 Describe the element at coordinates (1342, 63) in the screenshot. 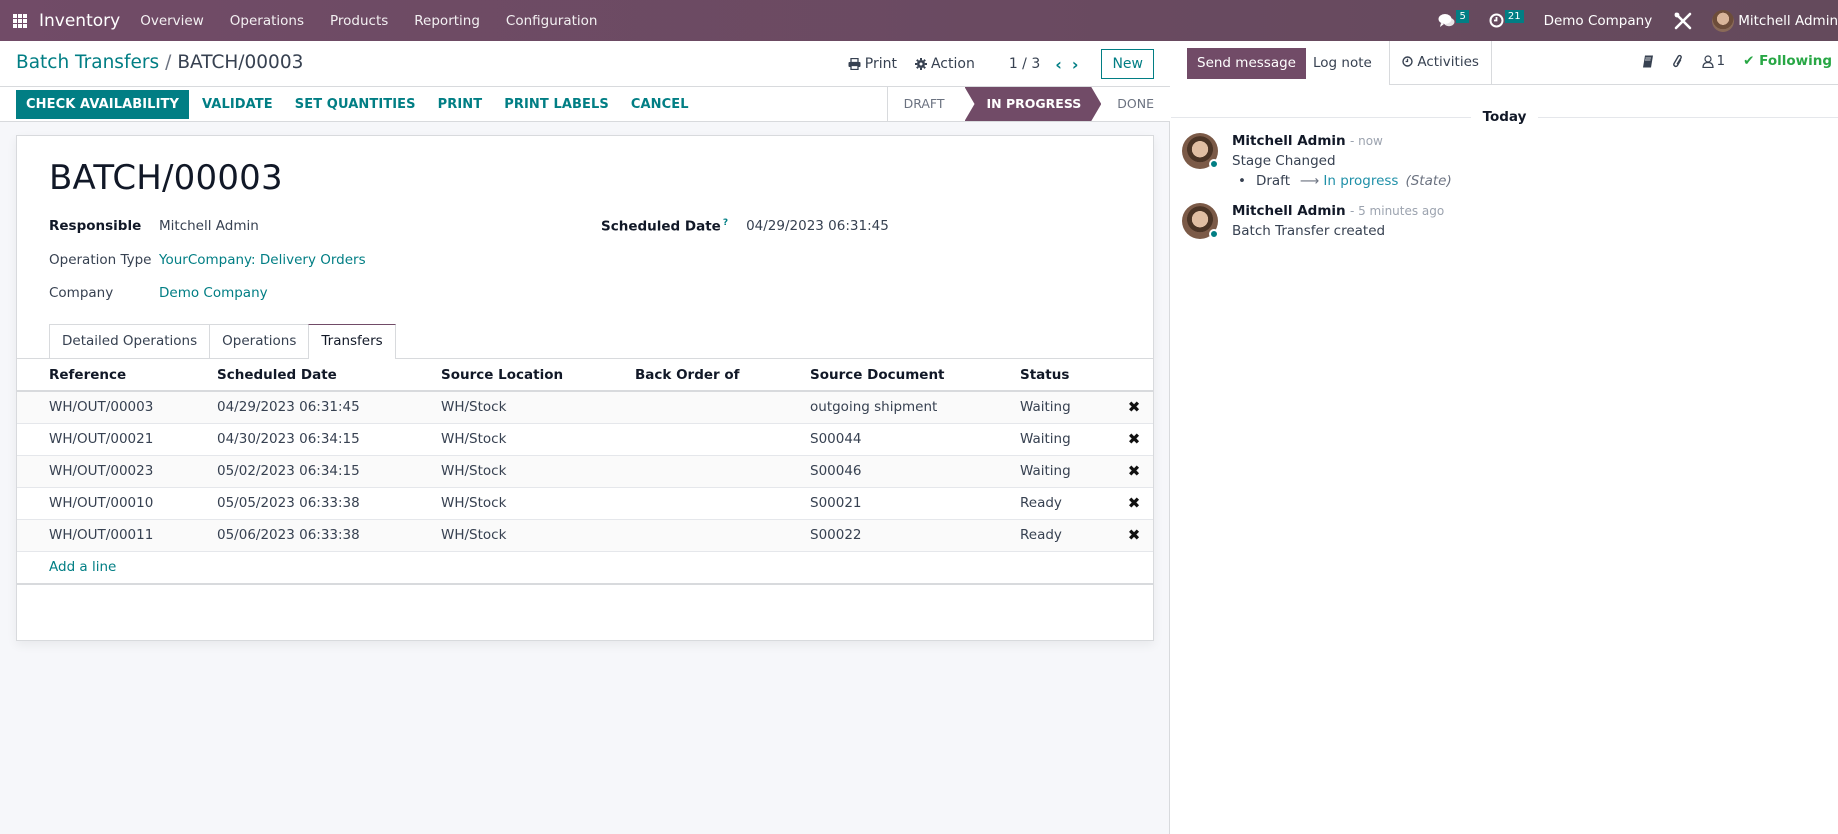

I see `log-note-button: Log note` at that location.